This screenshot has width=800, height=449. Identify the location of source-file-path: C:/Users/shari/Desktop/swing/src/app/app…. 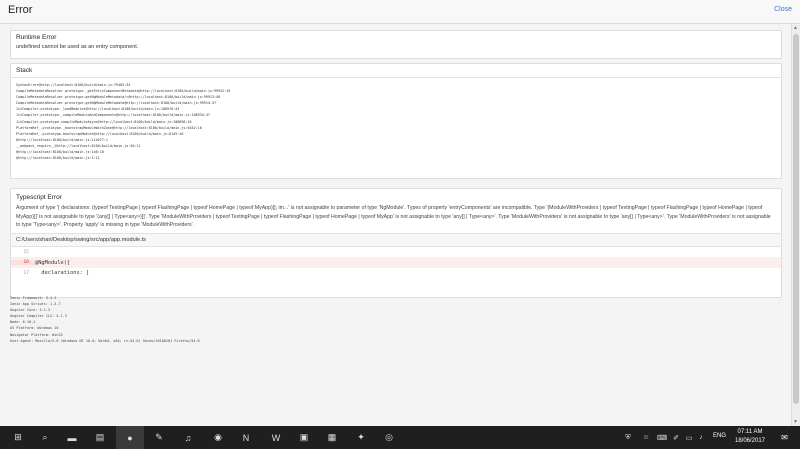
(396, 239).